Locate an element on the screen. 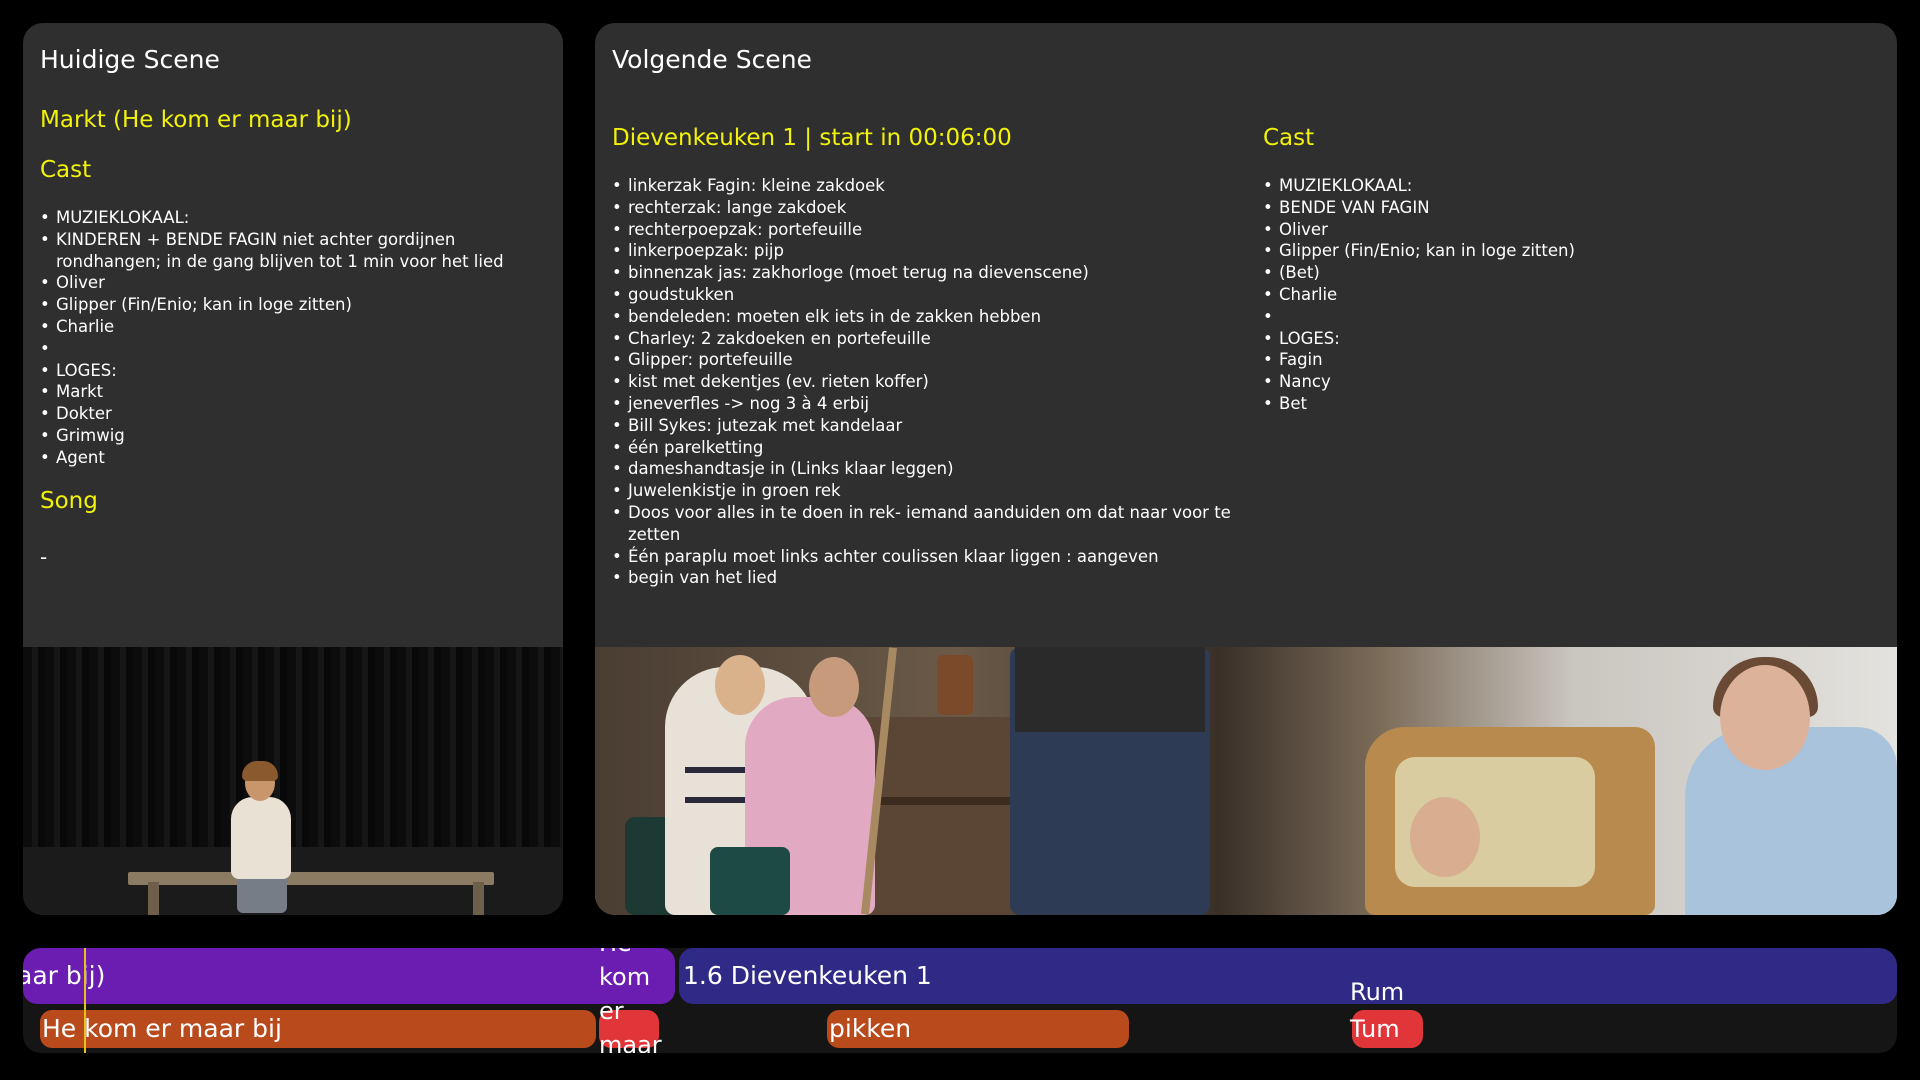 The width and height of the screenshot is (1920, 1080). next-scene-heading: Dievenkeuken 1 | start in 00:06:00 is located at coordinates (812, 138).